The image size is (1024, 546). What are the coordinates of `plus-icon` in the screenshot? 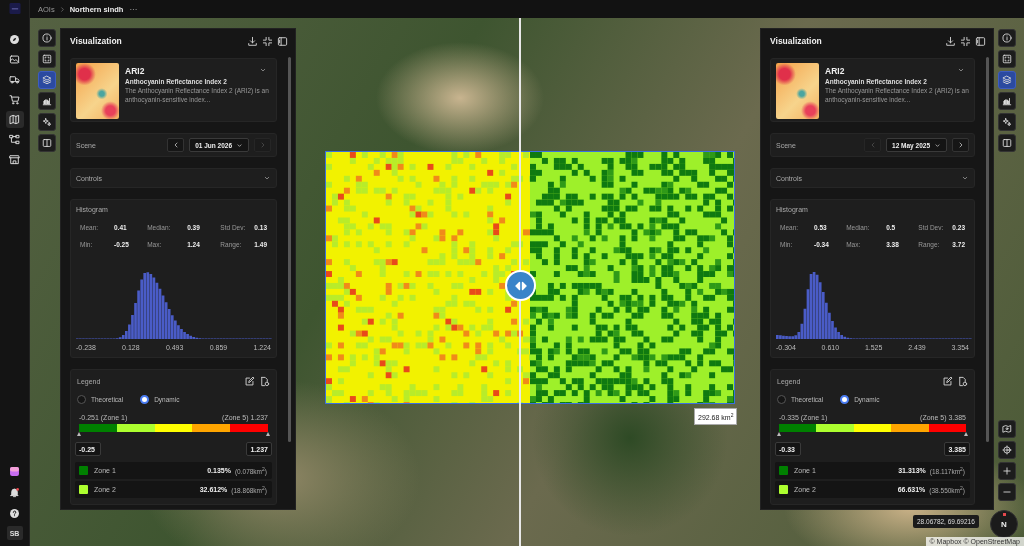 It's located at (1007, 471).